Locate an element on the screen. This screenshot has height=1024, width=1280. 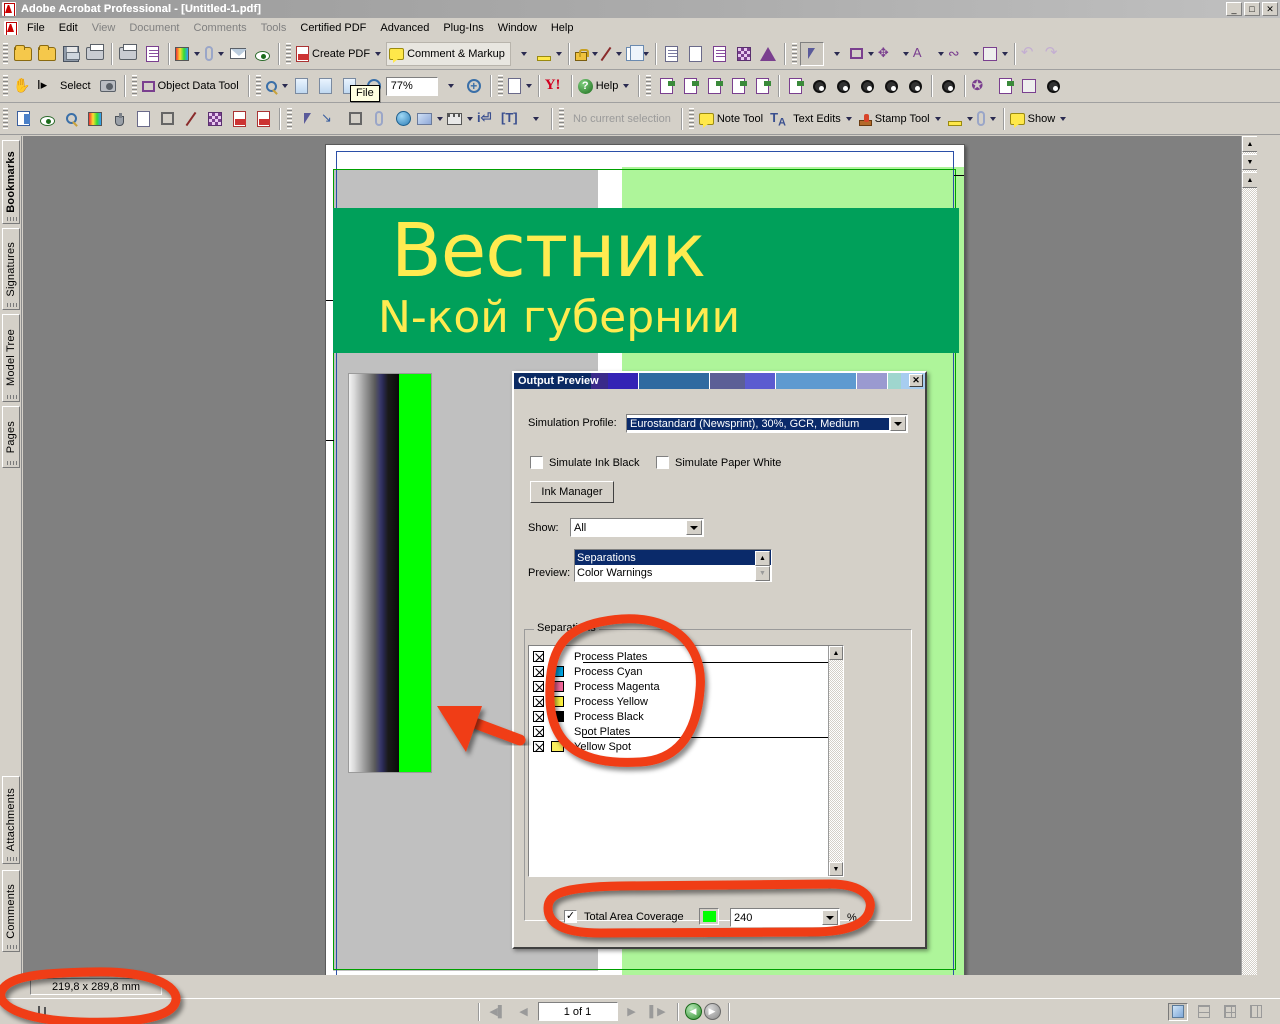
menu-edit: Edit is located at coordinates (68, 28).